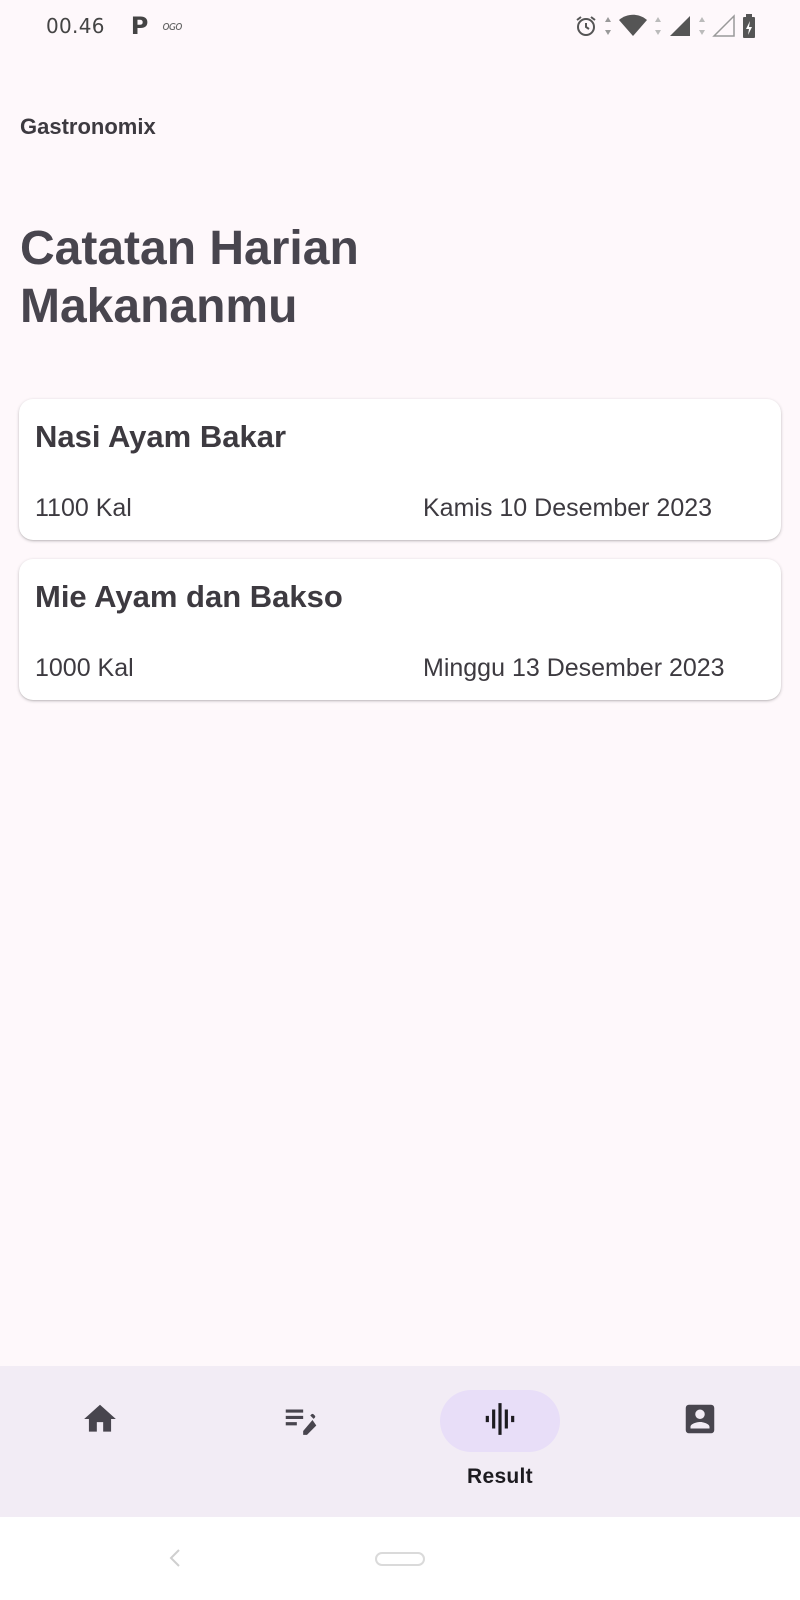  What do you see at coordinates (189, 277) in the screenshot?
I see `page-title: Catatan Harian Makananmu` at bounding box center [189, 277].